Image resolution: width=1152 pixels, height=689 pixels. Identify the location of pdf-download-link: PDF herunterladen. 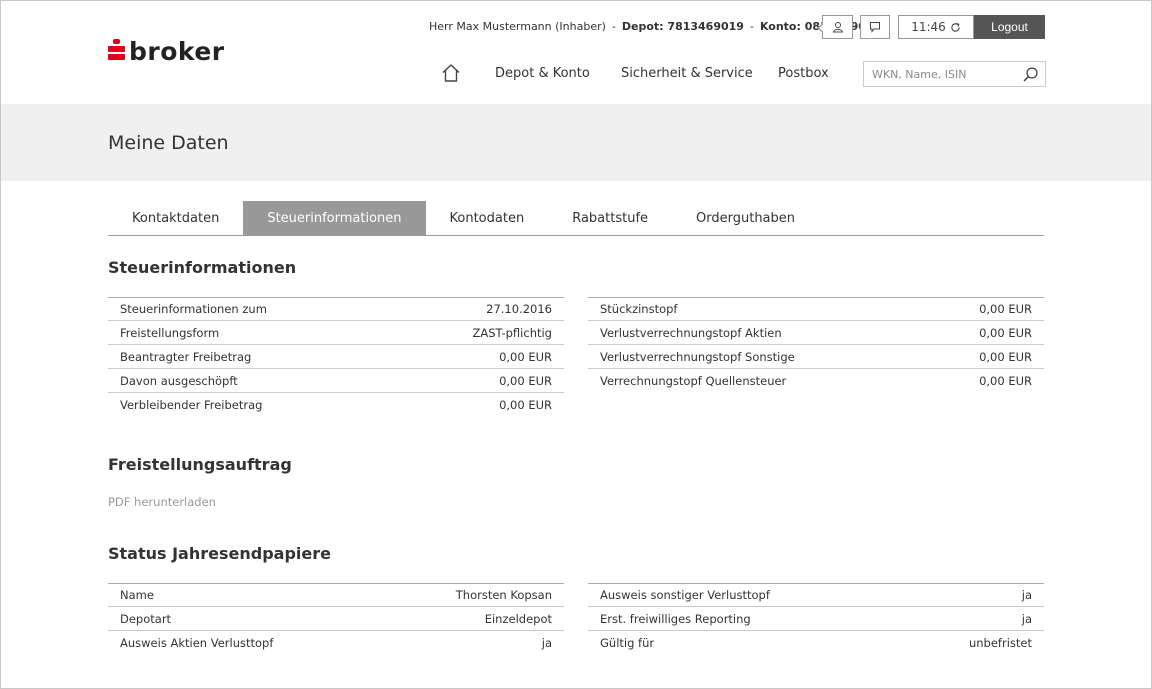
(162, 502).